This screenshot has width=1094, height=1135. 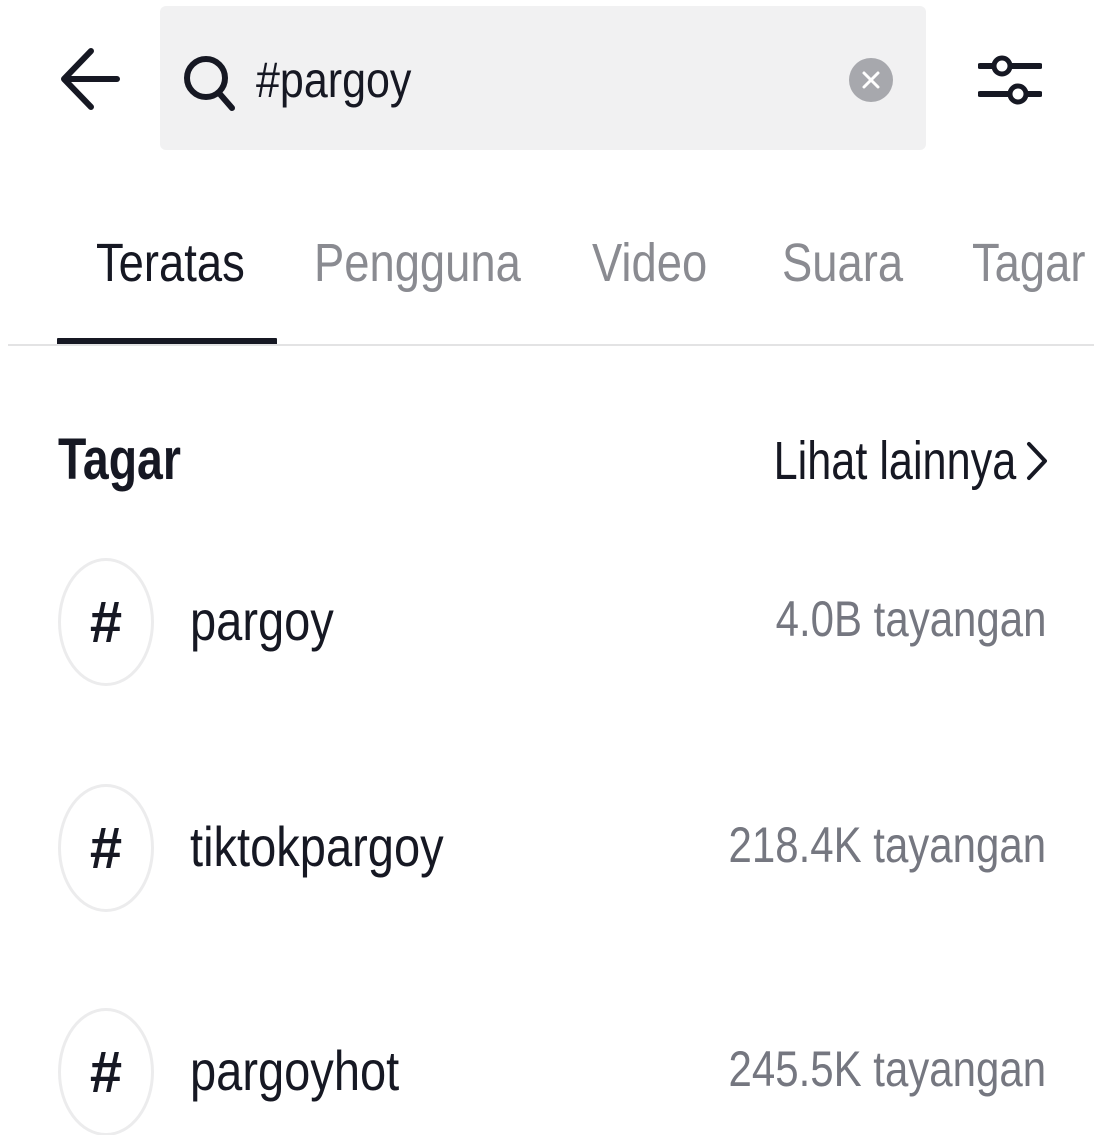 I want to click on filter-sliders-icon, so click(x=1010, y=80).